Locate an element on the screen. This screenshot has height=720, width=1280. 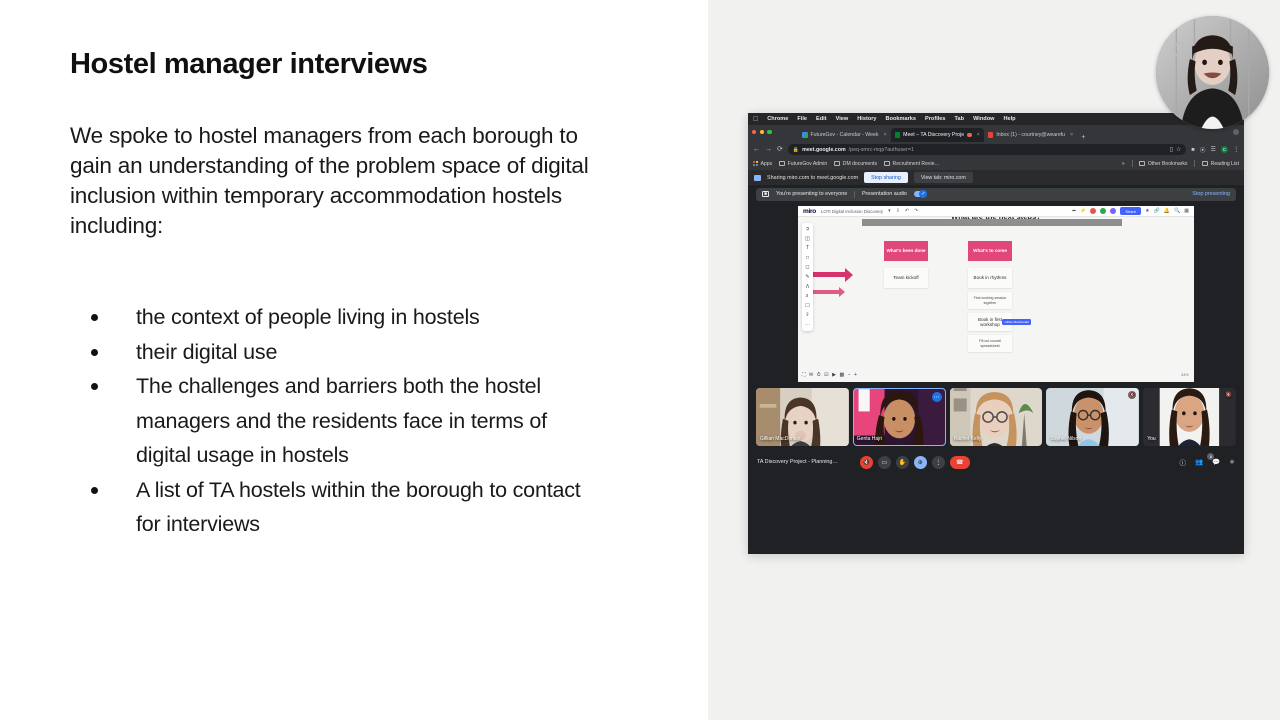
link-icon: 🔗 is located at coordinates (1157, 211).